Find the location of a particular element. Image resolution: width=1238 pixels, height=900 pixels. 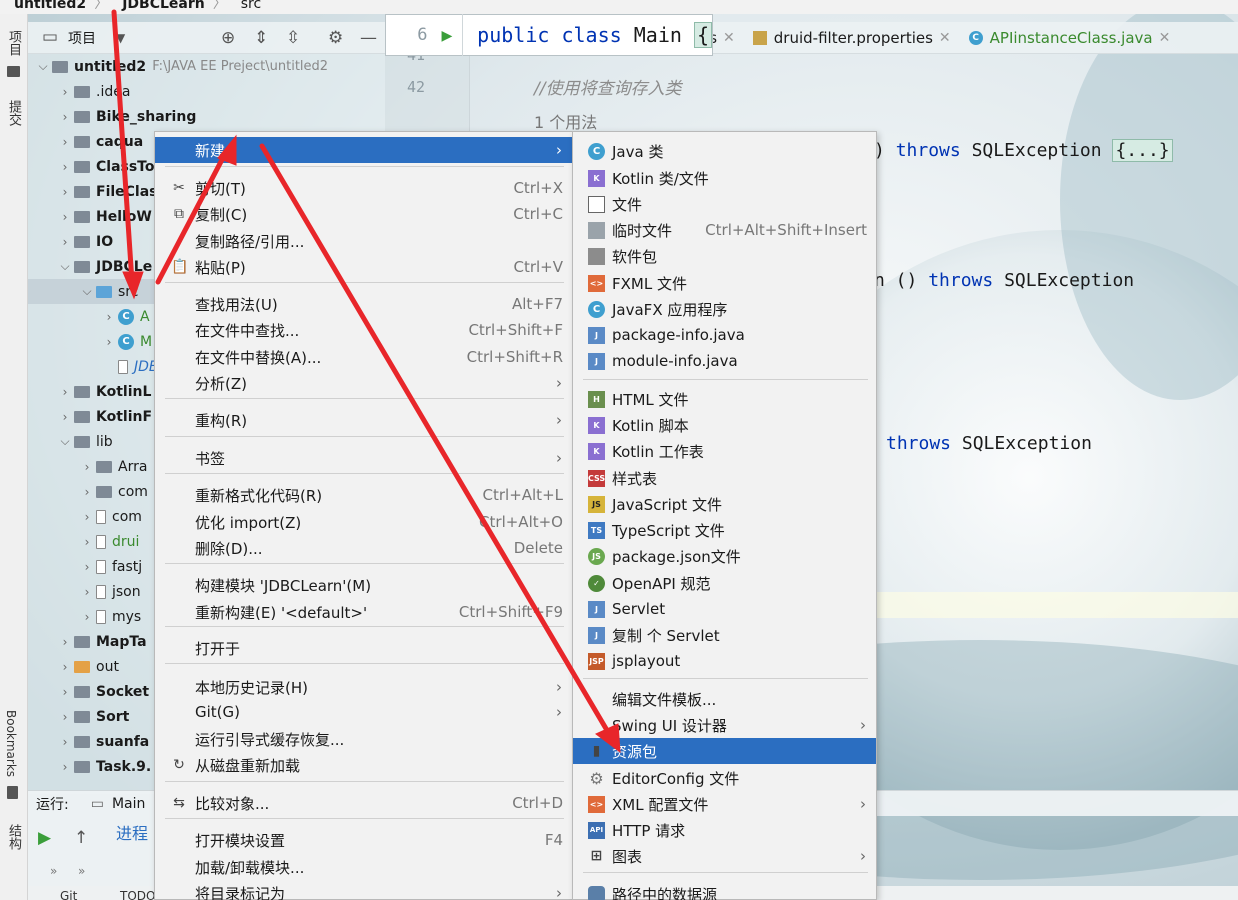

context-menu-item: 删除(D)... Delete is located at coordinates (363, 548).